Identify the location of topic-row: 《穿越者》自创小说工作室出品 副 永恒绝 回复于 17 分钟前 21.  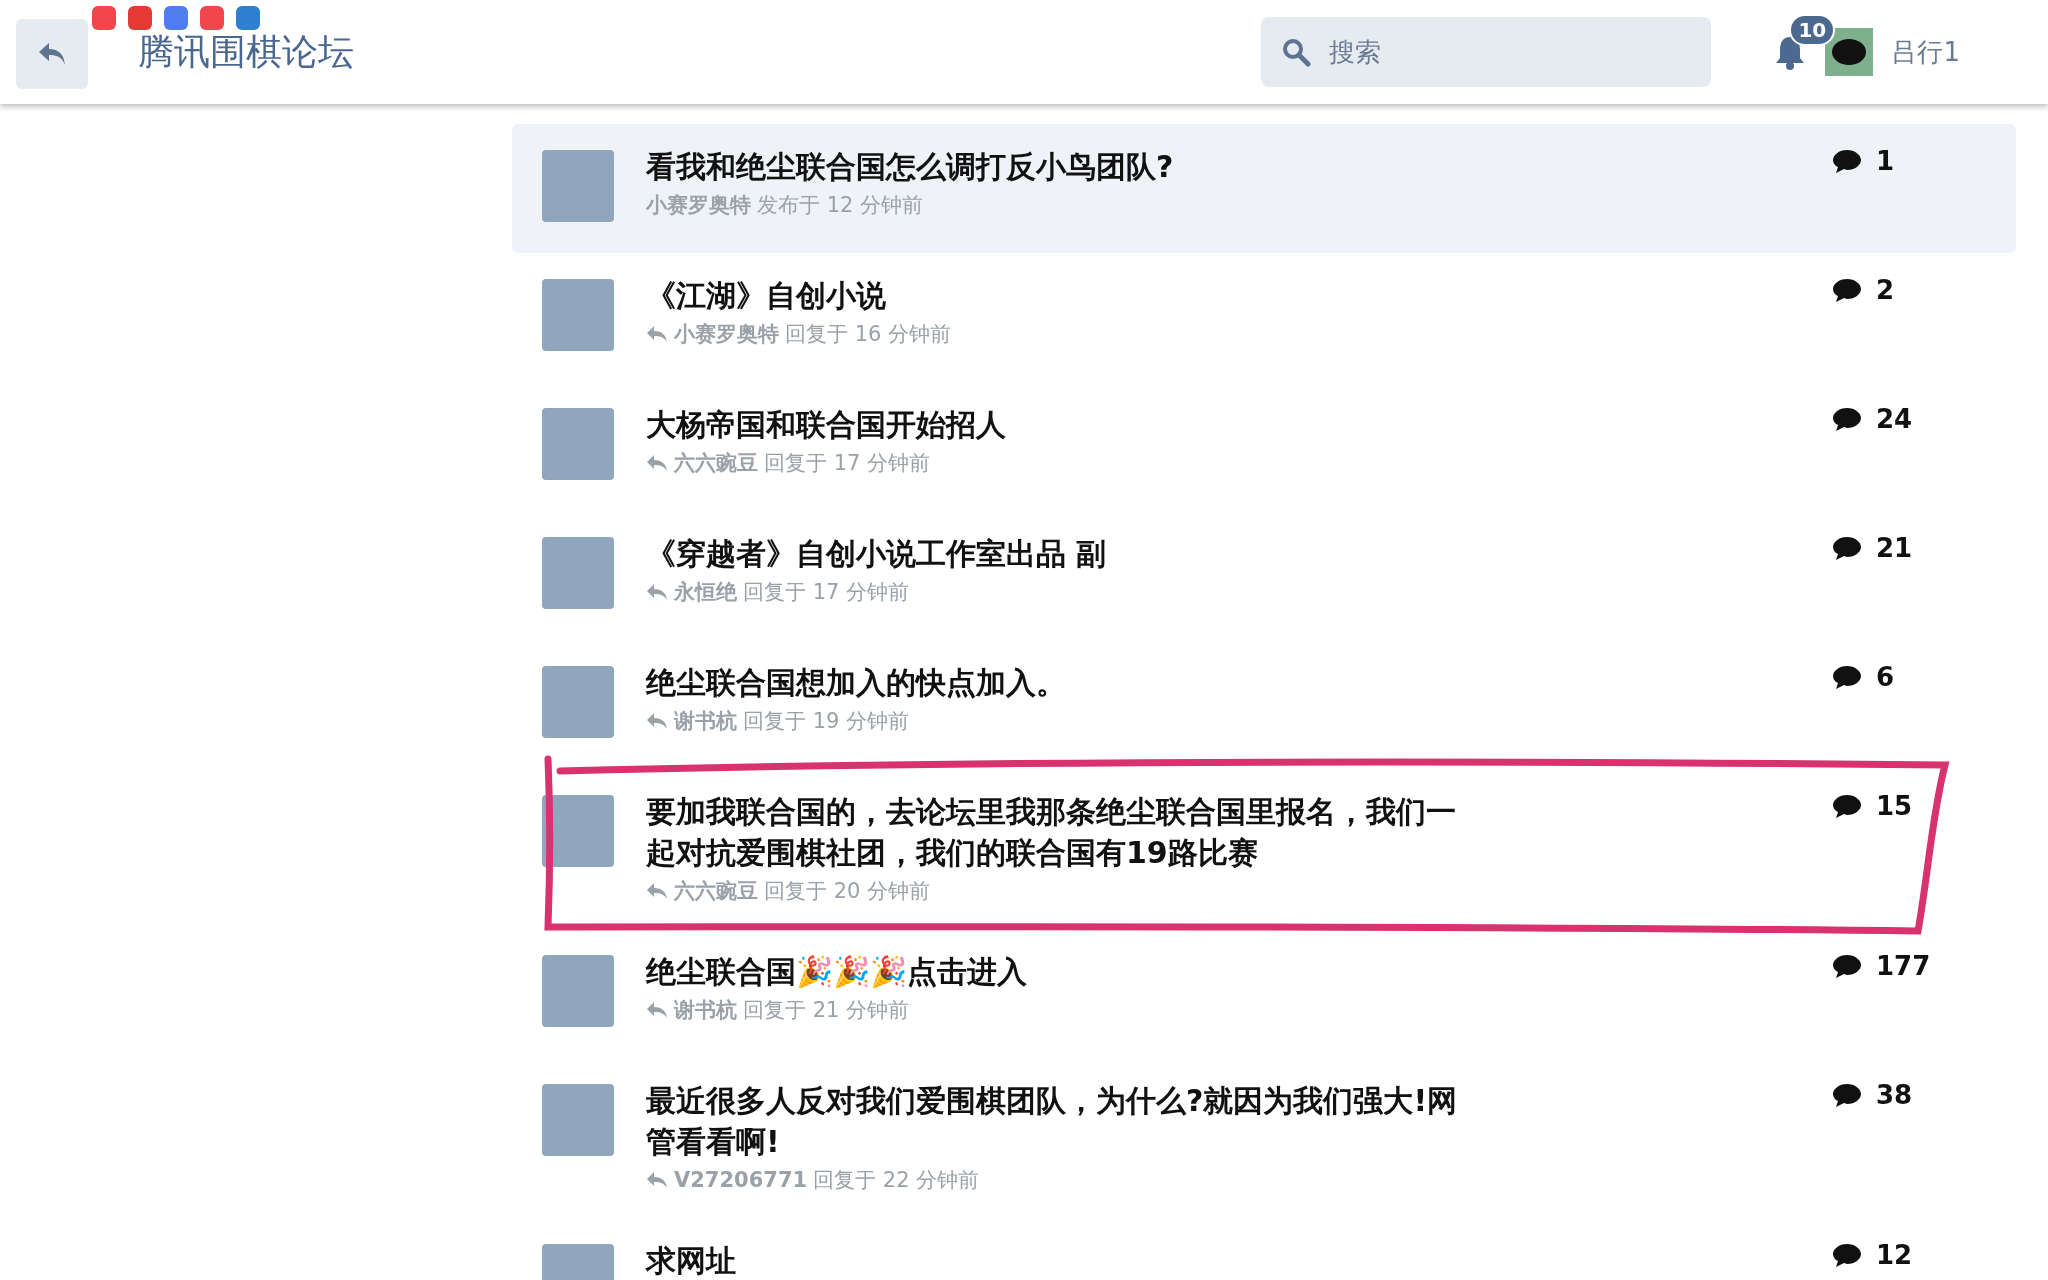
(1264, 575).